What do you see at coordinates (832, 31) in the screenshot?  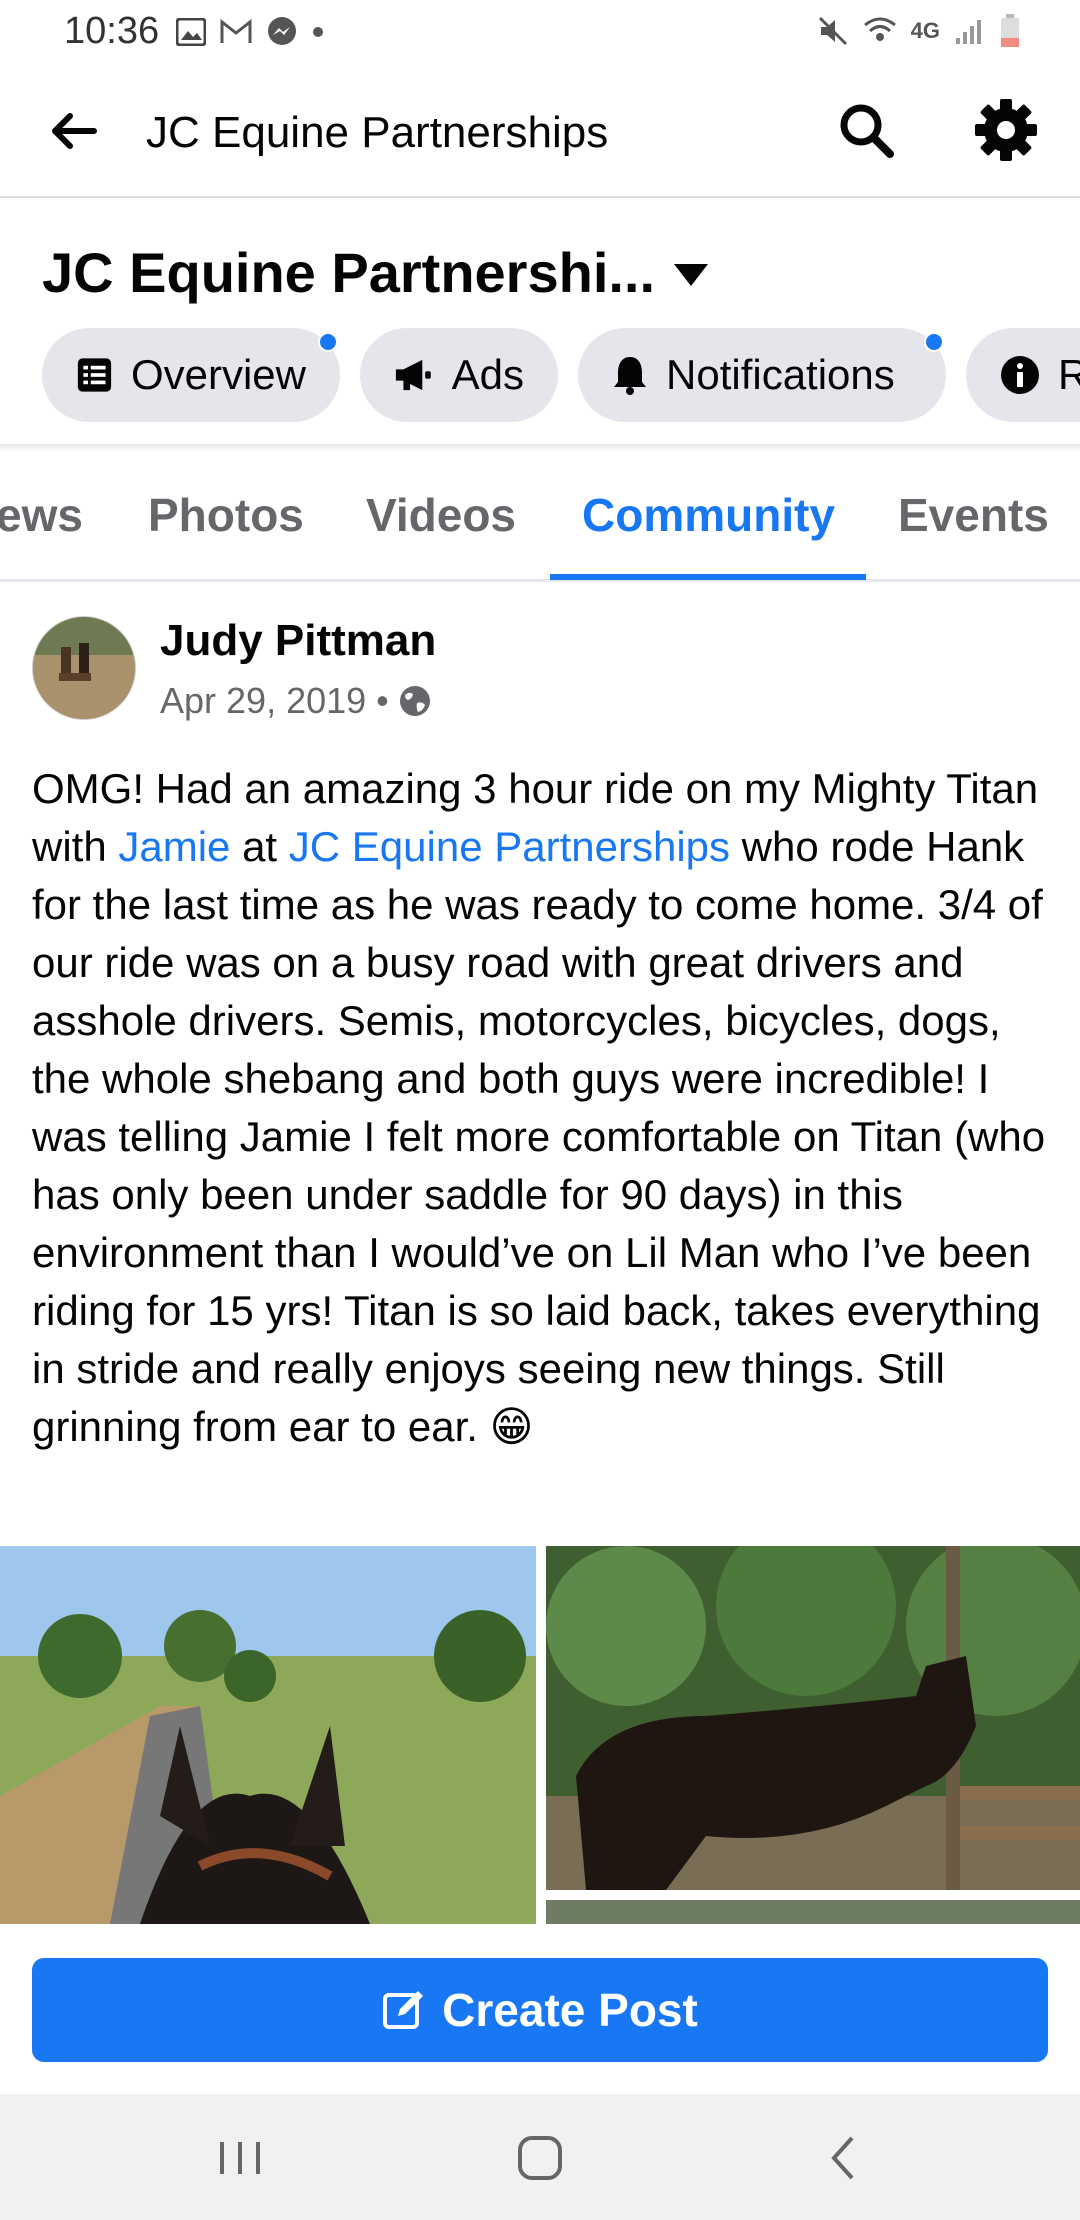 I see `mute-icon` at bounding box center [832, 31].